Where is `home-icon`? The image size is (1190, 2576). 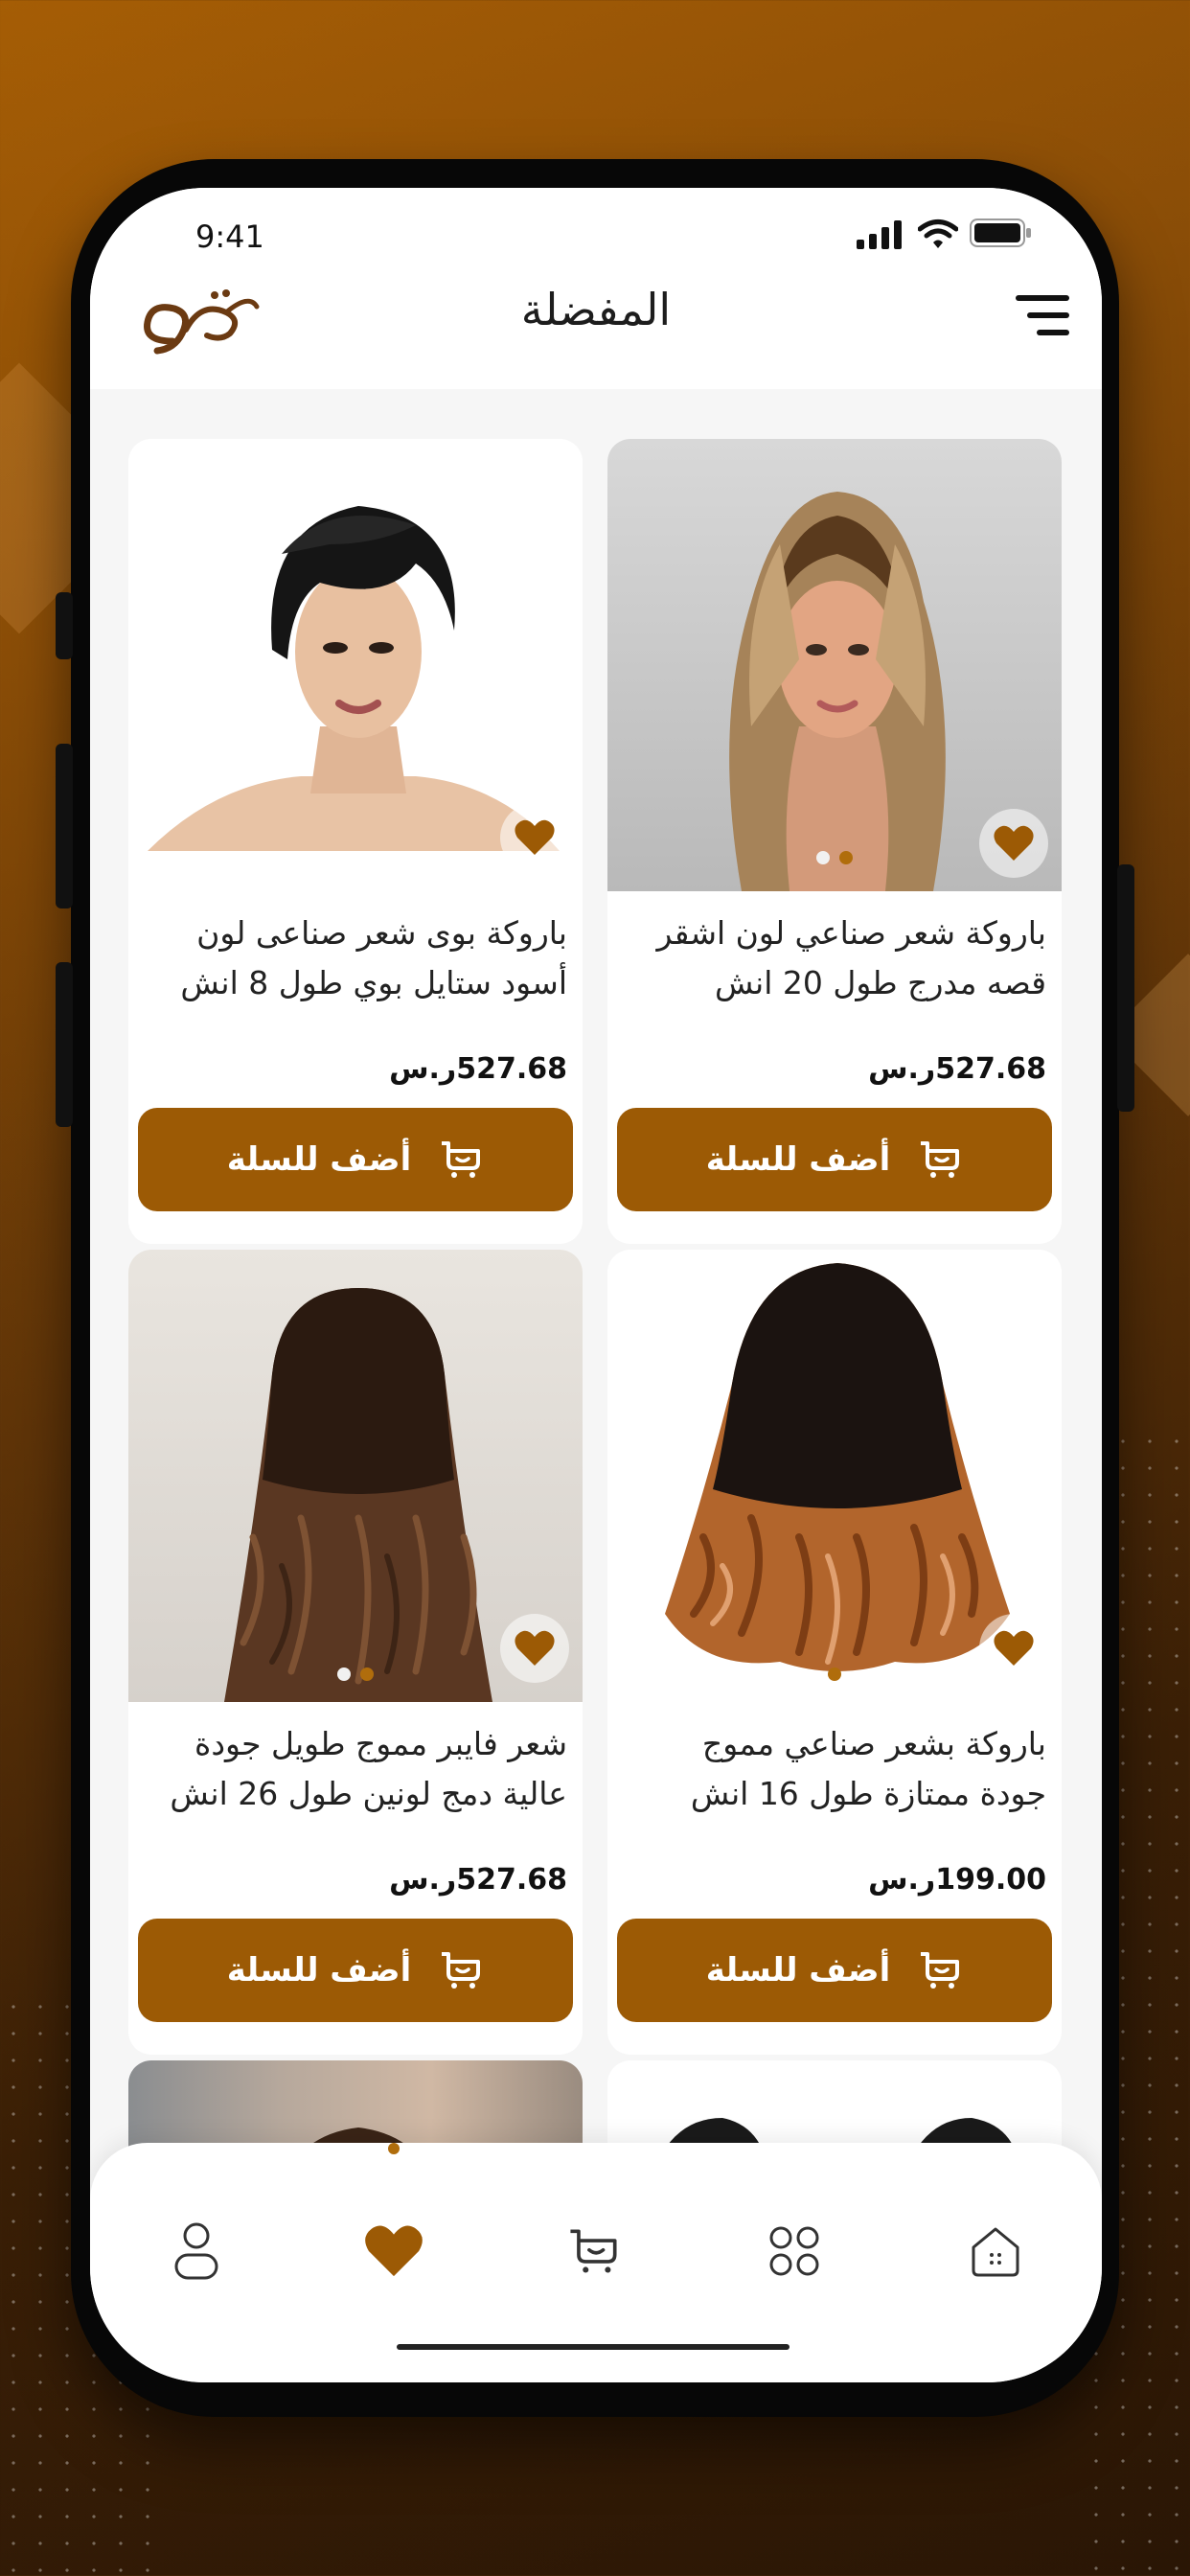 home-icon is located at coordinates (996, 2252).